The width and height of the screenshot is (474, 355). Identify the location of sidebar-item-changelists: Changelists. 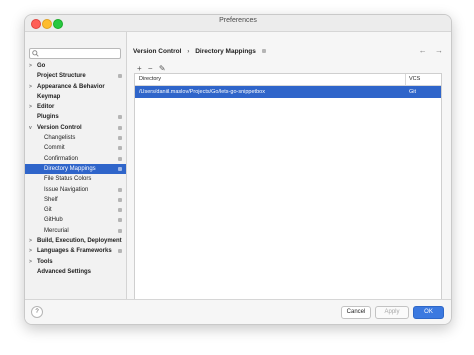
(75, 138).